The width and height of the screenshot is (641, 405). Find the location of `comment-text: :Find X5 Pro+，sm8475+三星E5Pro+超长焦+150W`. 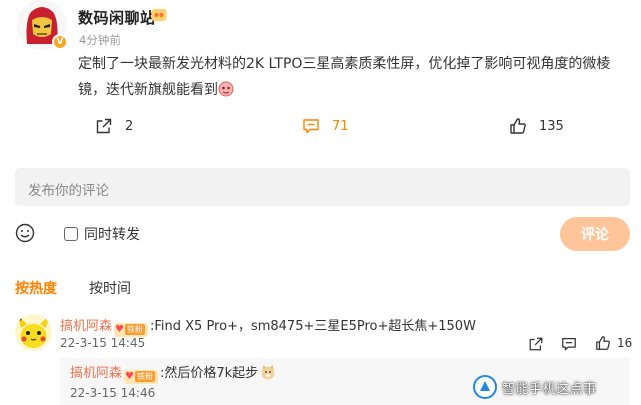

comment-text: :Find X5 Pro+，sm8475+三星E5Pro+超长焦+150W is located at coordinates (312, 326).